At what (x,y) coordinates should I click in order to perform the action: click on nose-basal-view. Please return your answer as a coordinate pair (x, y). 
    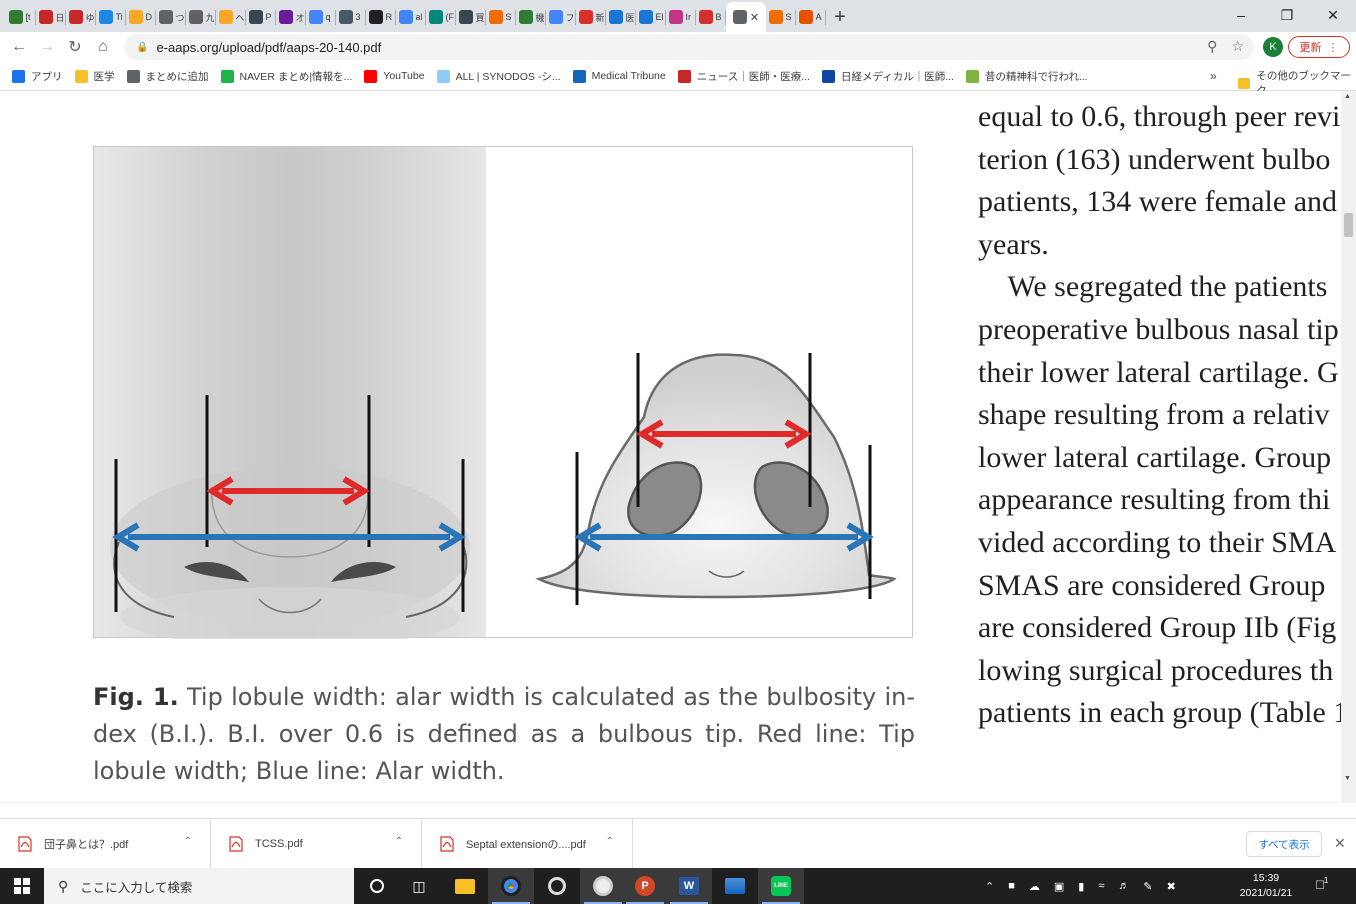
    Looking at the image, I should click on (716, 476).